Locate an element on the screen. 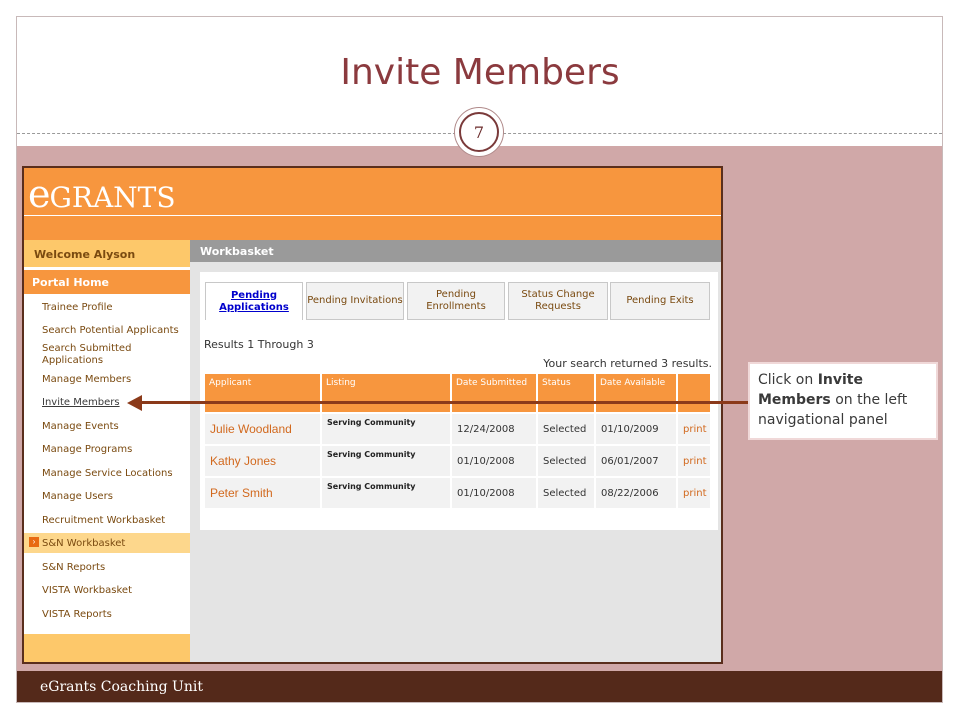 The width and height of the screenshot is (960, 720). nav-vista-workbasket: VISTA Workbasket is located at coordinates (87, 591).